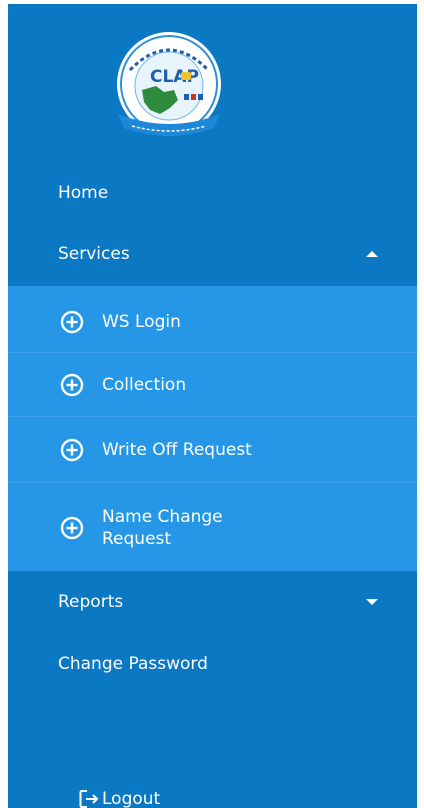  I want to click on submenu-item-write-off-request: Write Off Request, so click(212, 450).